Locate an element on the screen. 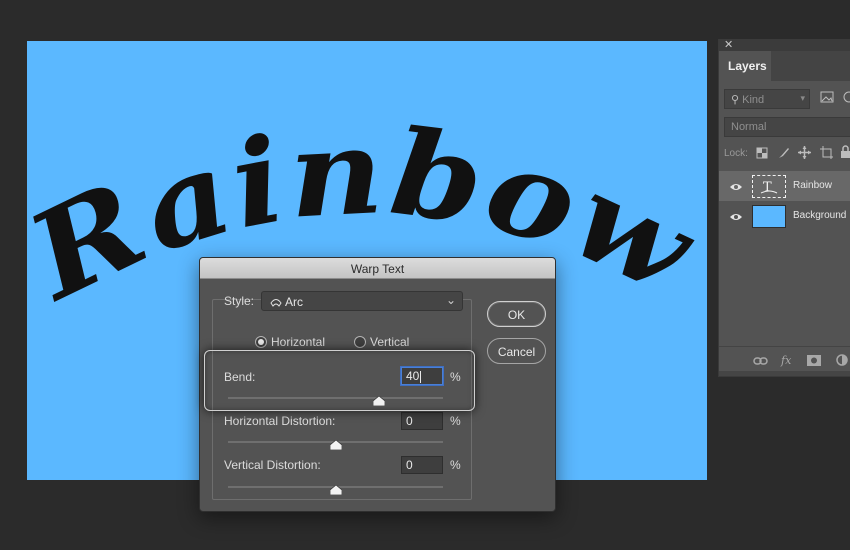  layer-row-rainbow: T Rainbow is located at coordinates (784, 186).